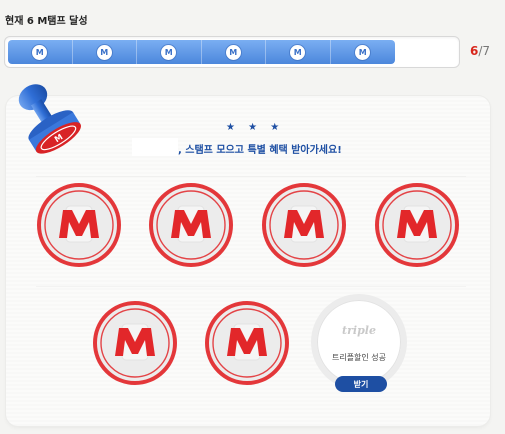 The image size is (505, 434). I want to click on page-title: 현재 6 M탬프 달성, so click(46, 21).